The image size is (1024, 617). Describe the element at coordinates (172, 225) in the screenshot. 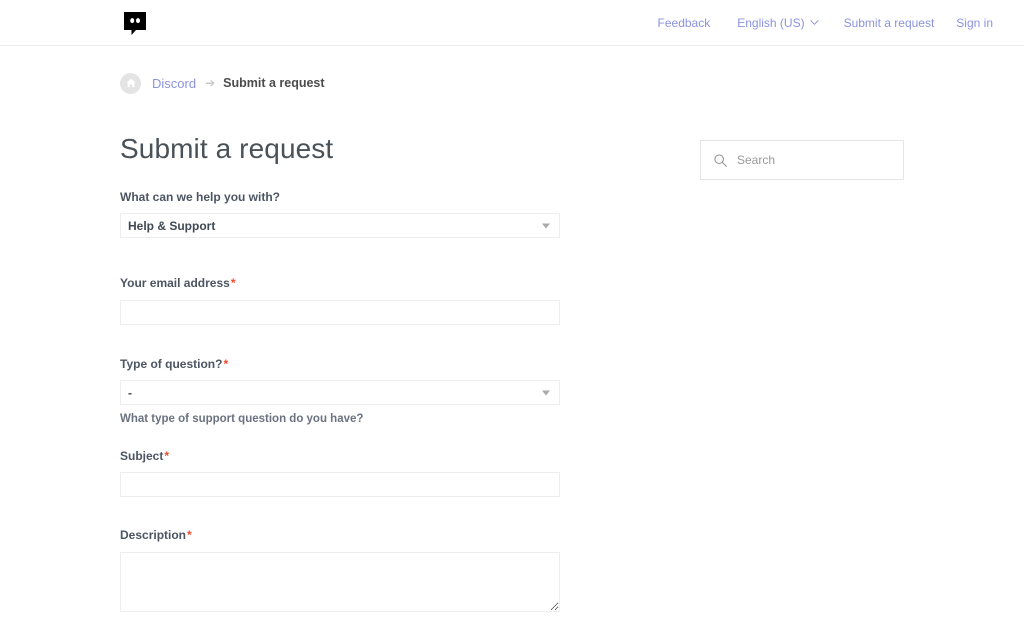

I see `select-help-topic-value: Help & Support` at that location.